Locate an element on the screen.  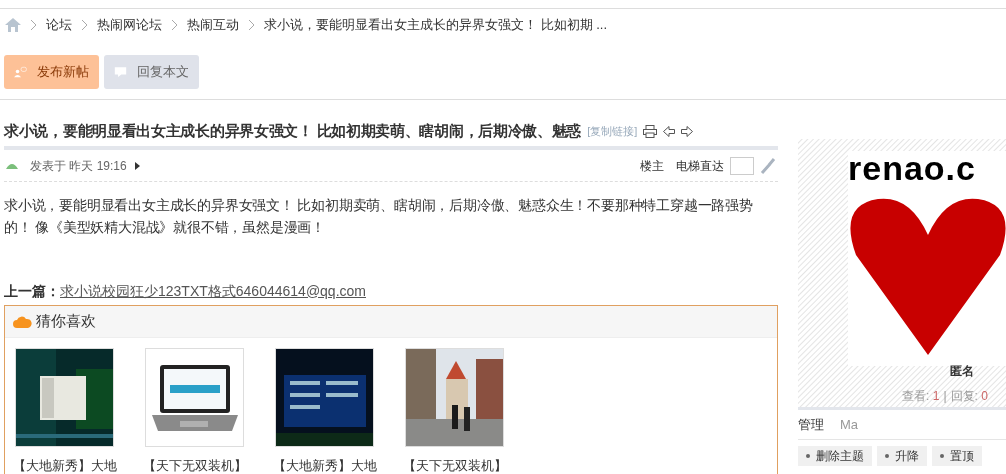
breadcrumb-link: 论坛 is located at coordinates (59, 25).